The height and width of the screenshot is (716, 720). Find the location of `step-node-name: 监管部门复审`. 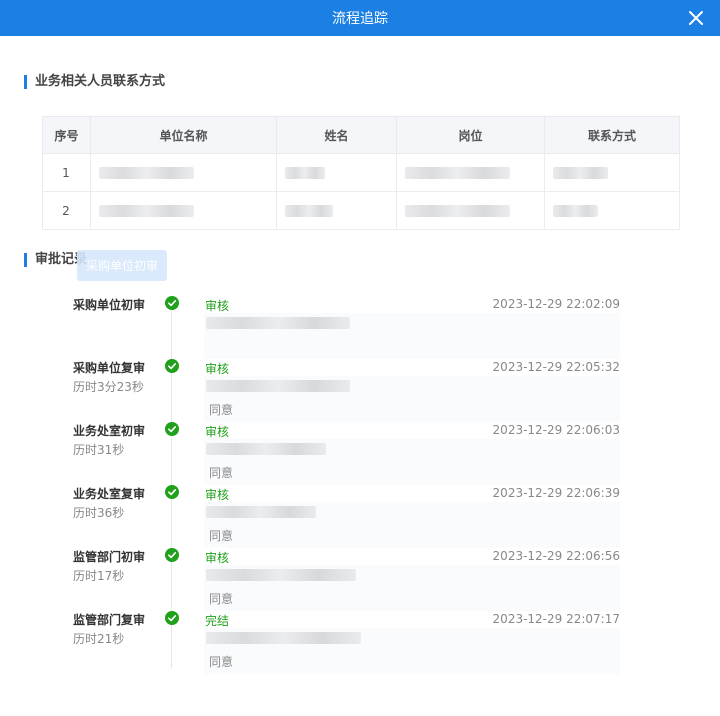

step-node-name: 监管部门复审 is located at coordinates (109, 620).